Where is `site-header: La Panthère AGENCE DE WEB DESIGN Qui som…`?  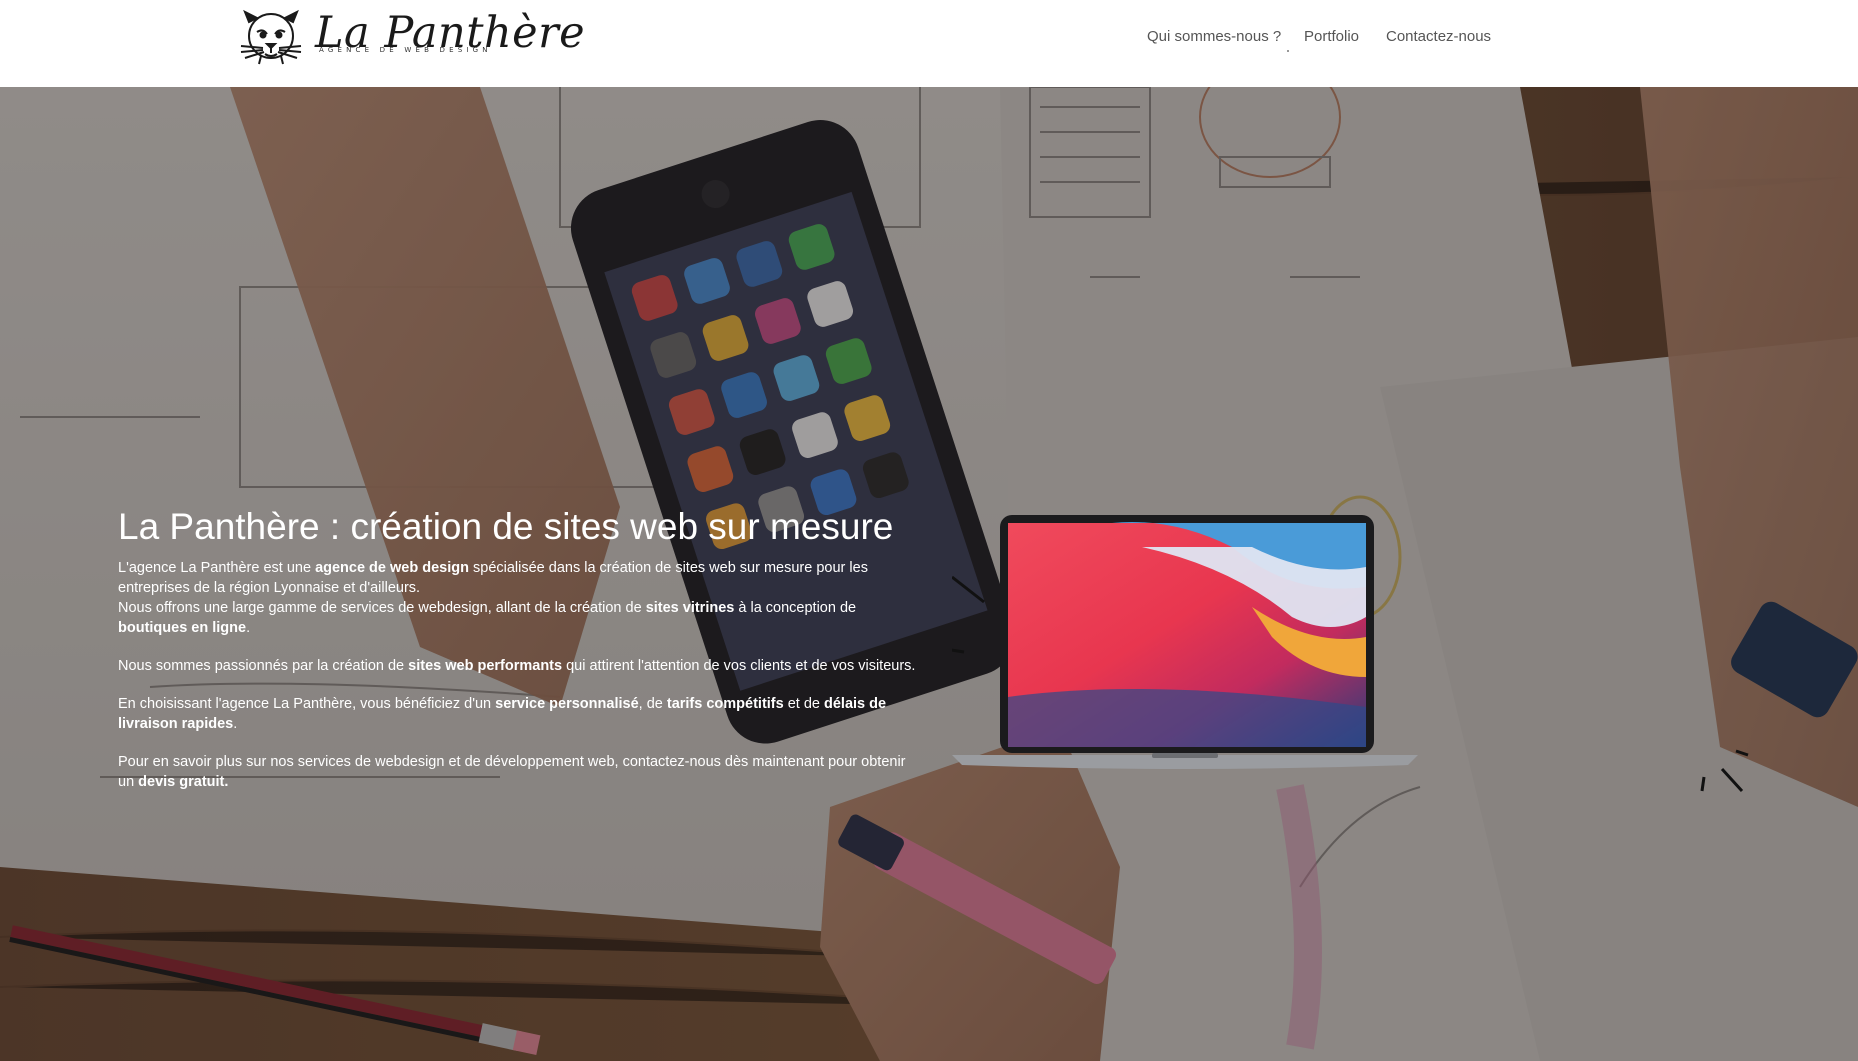 site-header: La Panthère AGENCE DE WEB DESIGN Qui som… is located at coordinates (929, 43).